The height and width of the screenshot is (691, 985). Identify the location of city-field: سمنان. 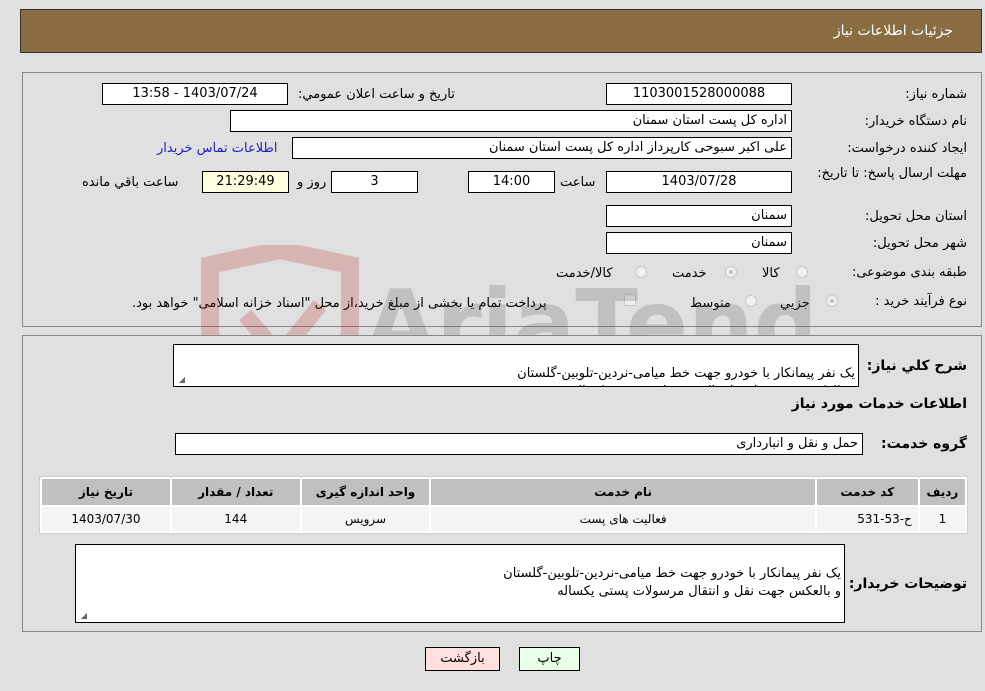
(699, 243).